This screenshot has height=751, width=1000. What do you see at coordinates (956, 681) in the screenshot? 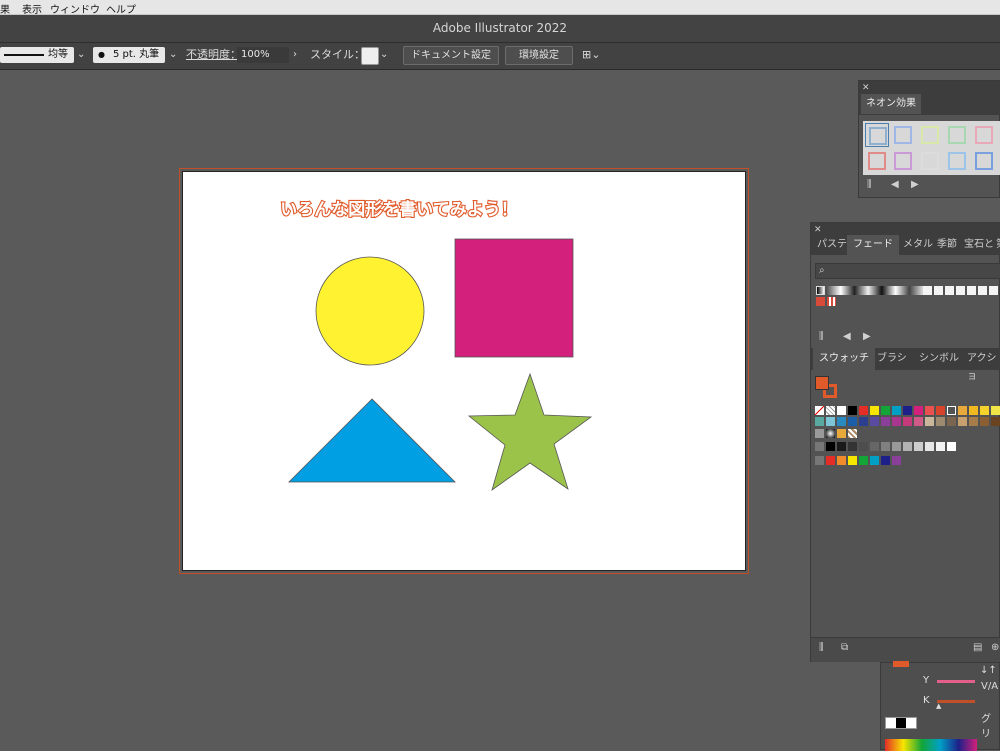
I see `yellow-slider` at bounding box center [956, 681].